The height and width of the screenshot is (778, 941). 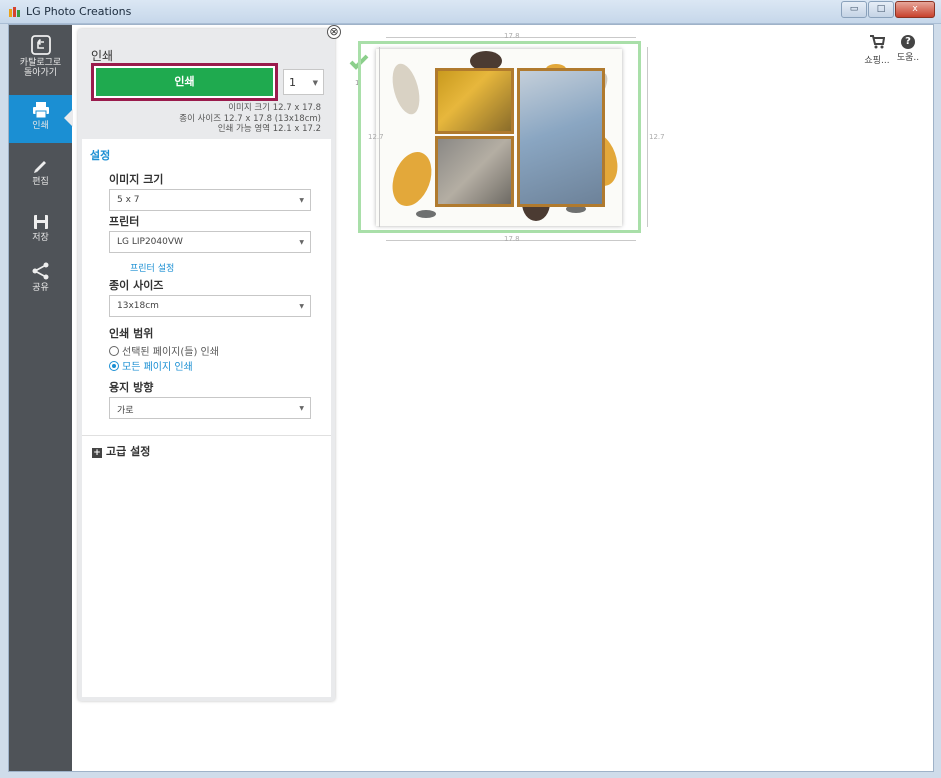 What do you see at coordinates (210, 200) in the screenshot?
I see `image-size-select: 5 x 7 ▼` at bounding box center [210, 200].